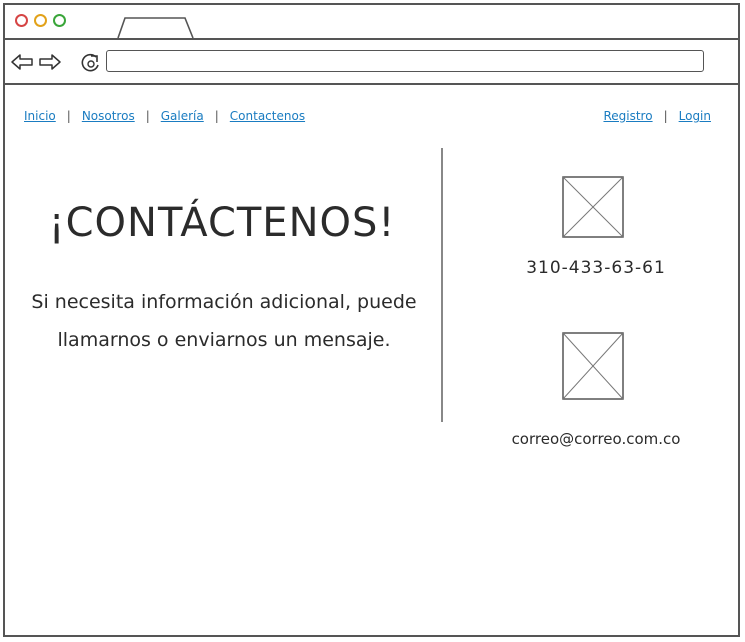 The width and height of the screenshot is (745, 642). What do you see at coordinates (91, 63) in the screenshot?
I see `reload-icon` at bounding box center [91, 63].